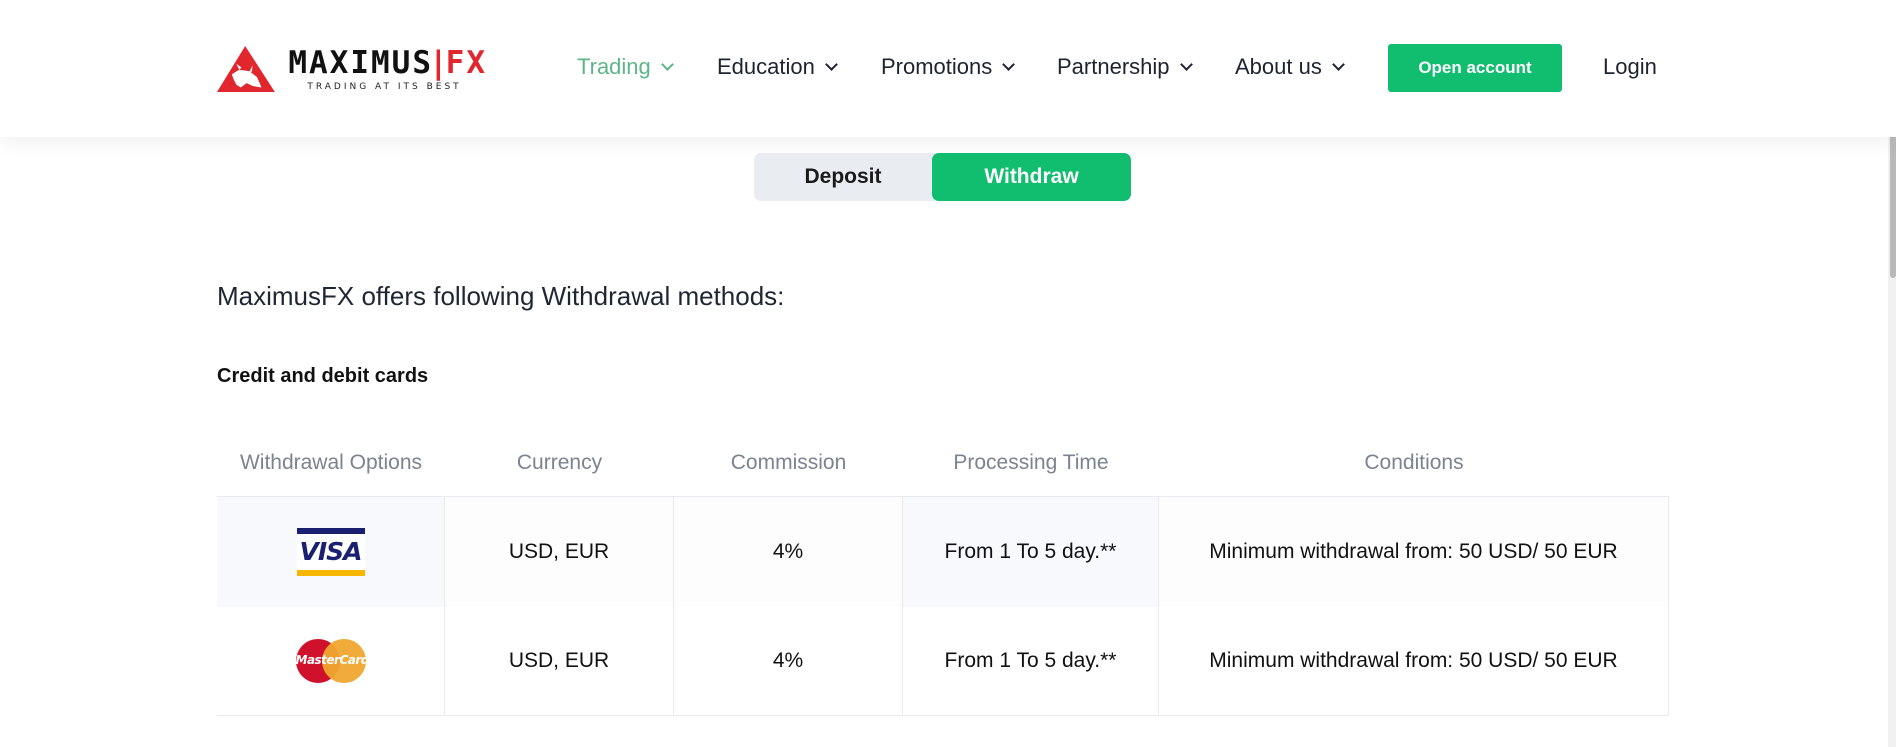 The height and width of the screenshot is (747, 1896). Describe the element at coordinates (1290, 67) in the screenshot. I see `nav-item-about-us: About us` at that location.